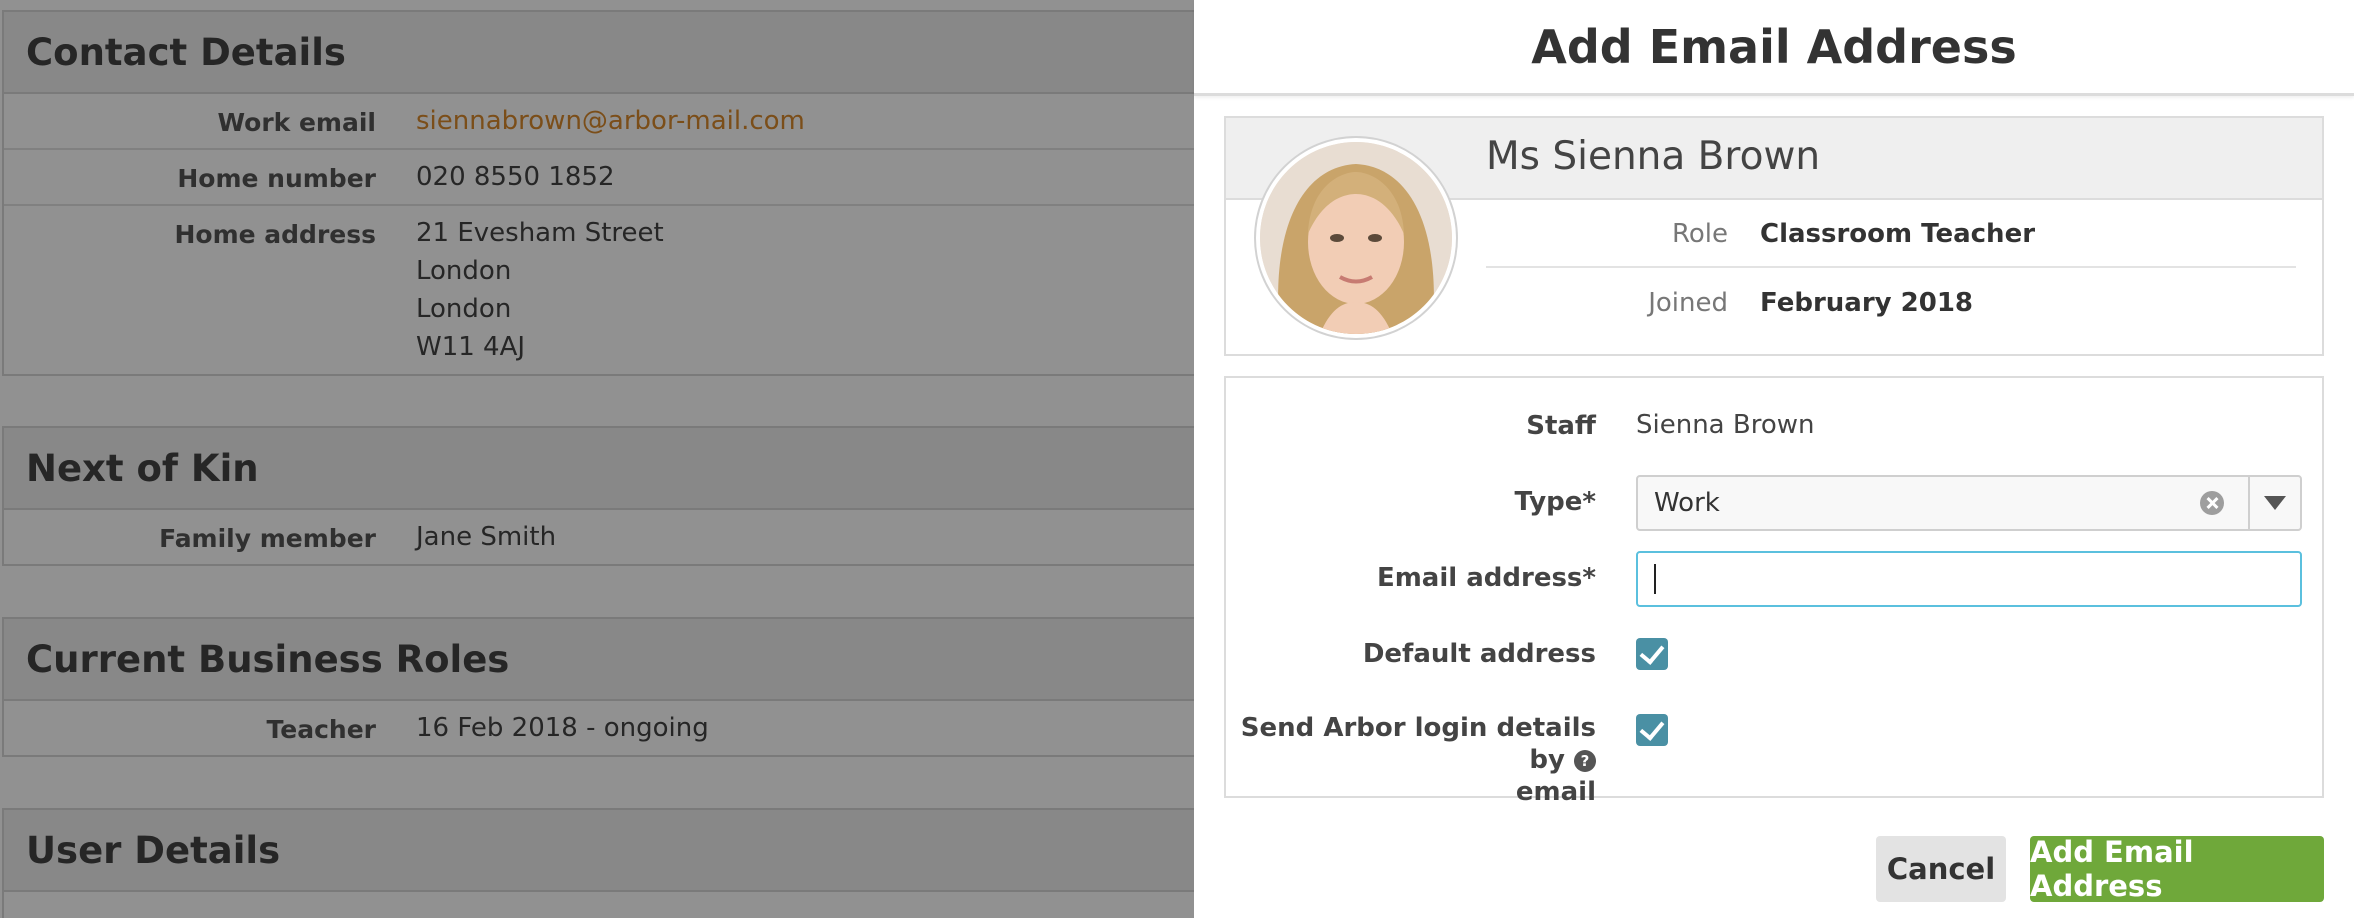 The width and height of the screenshot is (2354, 918). I want to click on default-address-checkbox, so click(1652, 654).